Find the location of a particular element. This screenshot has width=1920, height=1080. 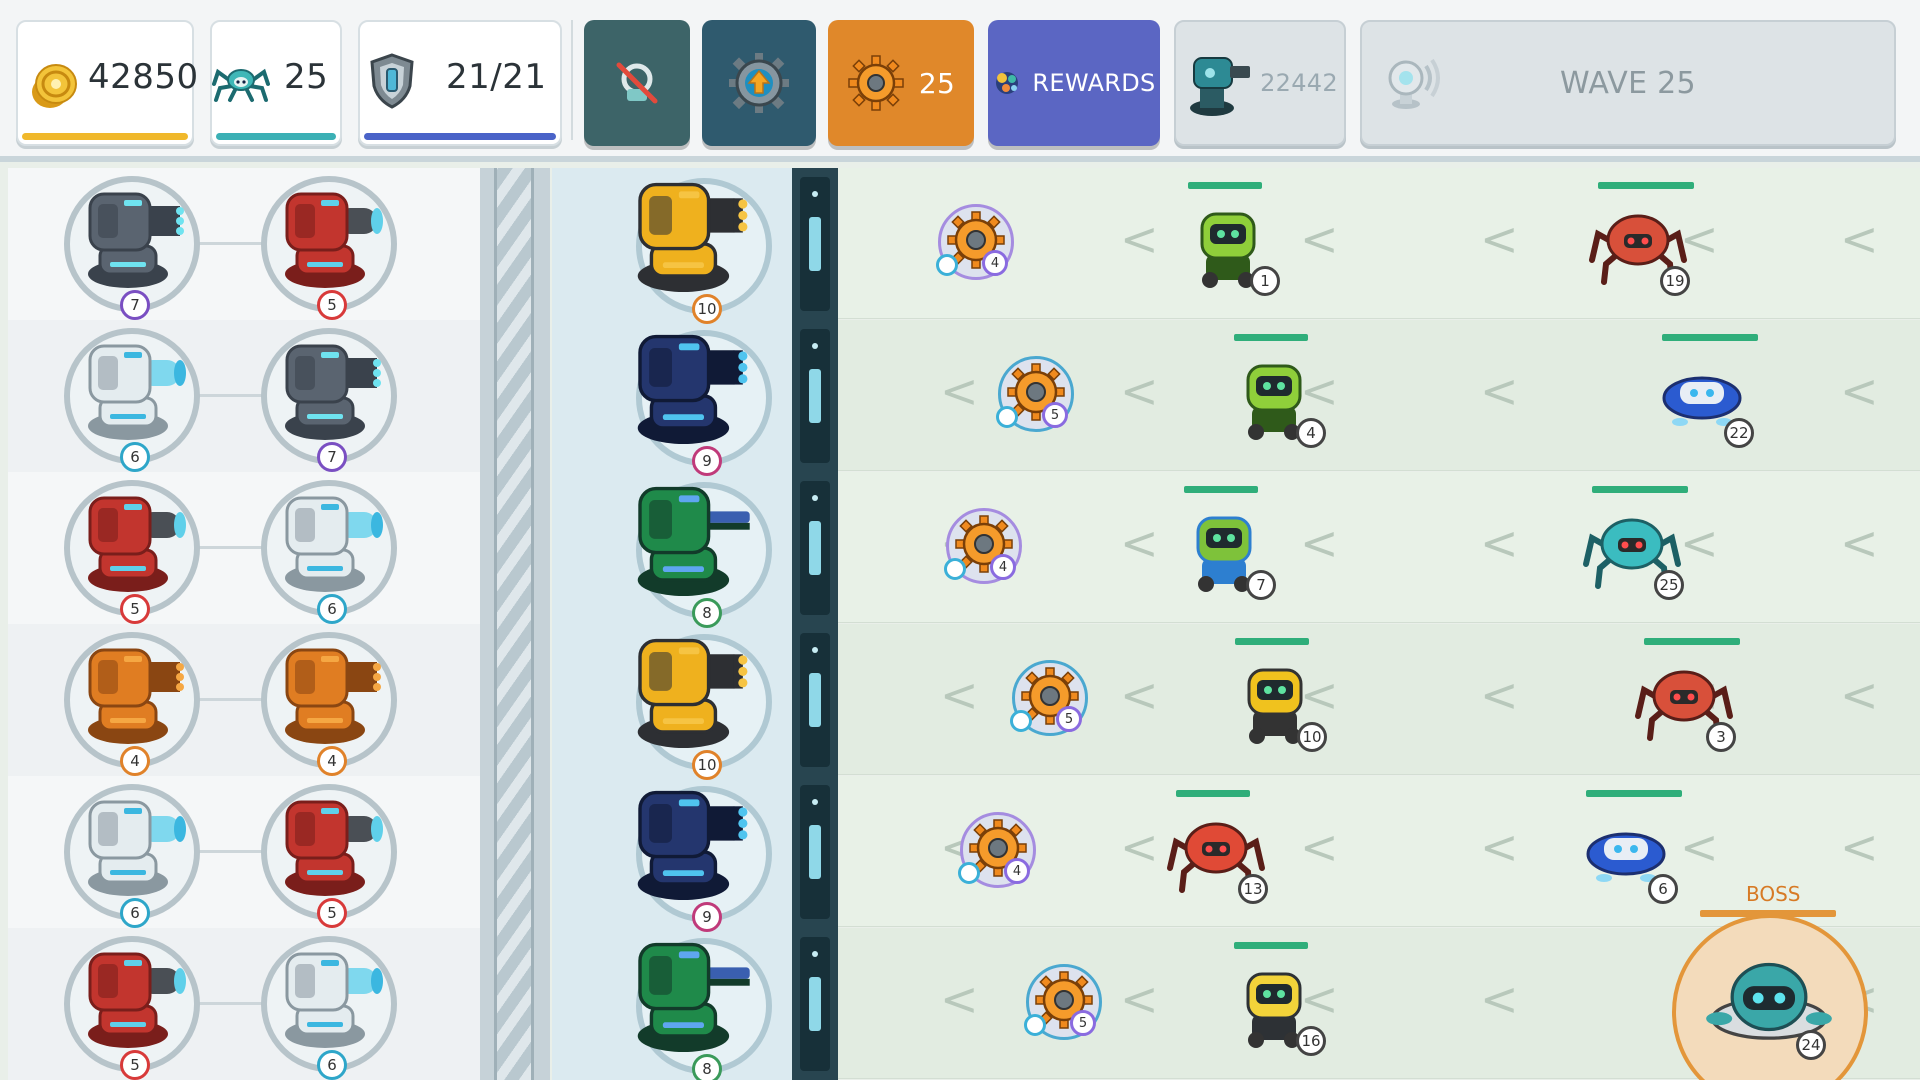

boss-enemy: 24 is located at coordinates (1769, 1001).